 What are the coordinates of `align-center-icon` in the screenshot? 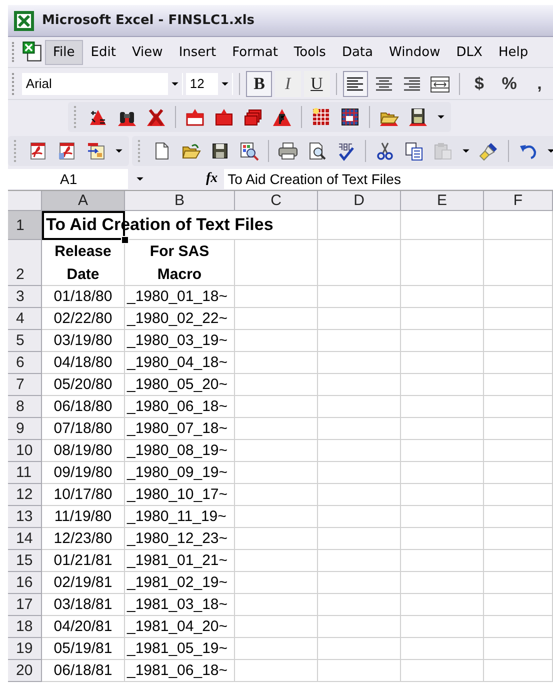 It's located at (384, 83).